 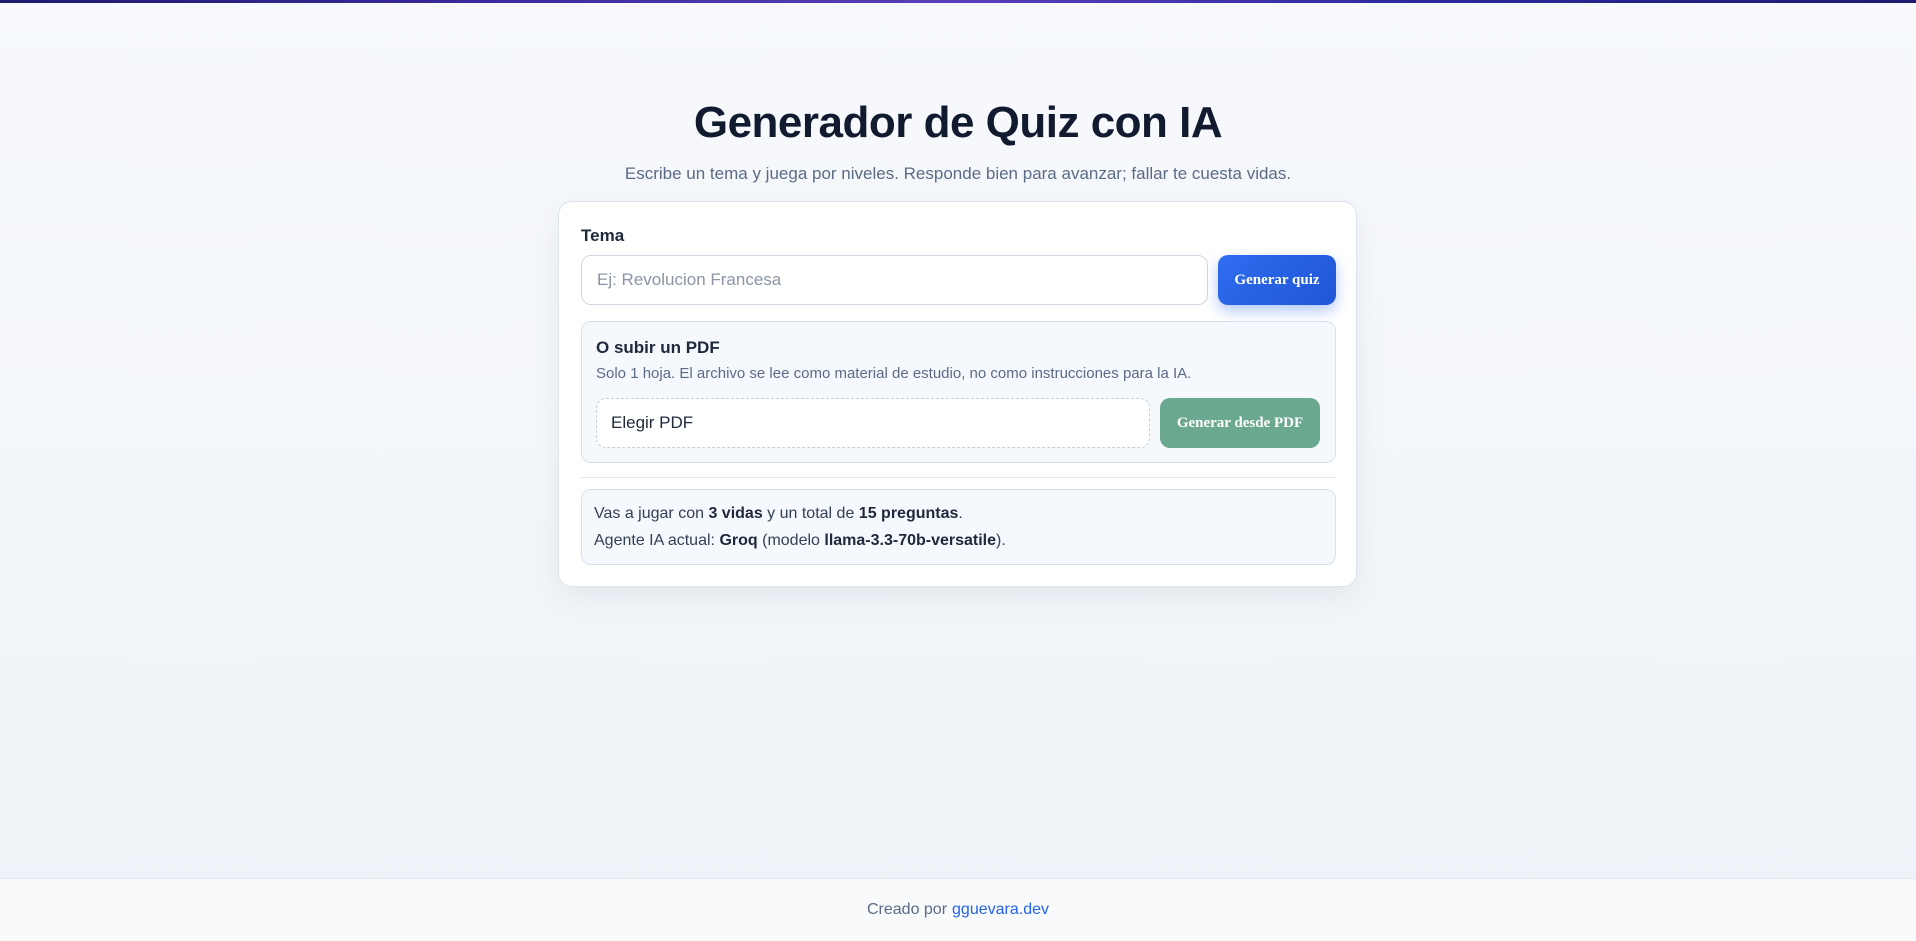 What do you see at coordinates (1240, 423) in the screenshot?
I see `generate-from-pdf-button: Generar desde PDF` at bounding box center [1240, 423].